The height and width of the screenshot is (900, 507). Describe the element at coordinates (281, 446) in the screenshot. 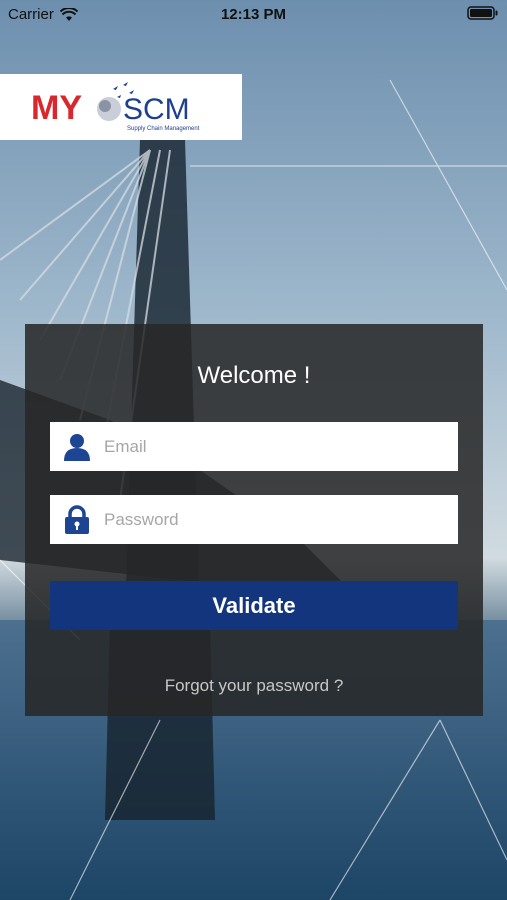

I see `email-input` at that location.